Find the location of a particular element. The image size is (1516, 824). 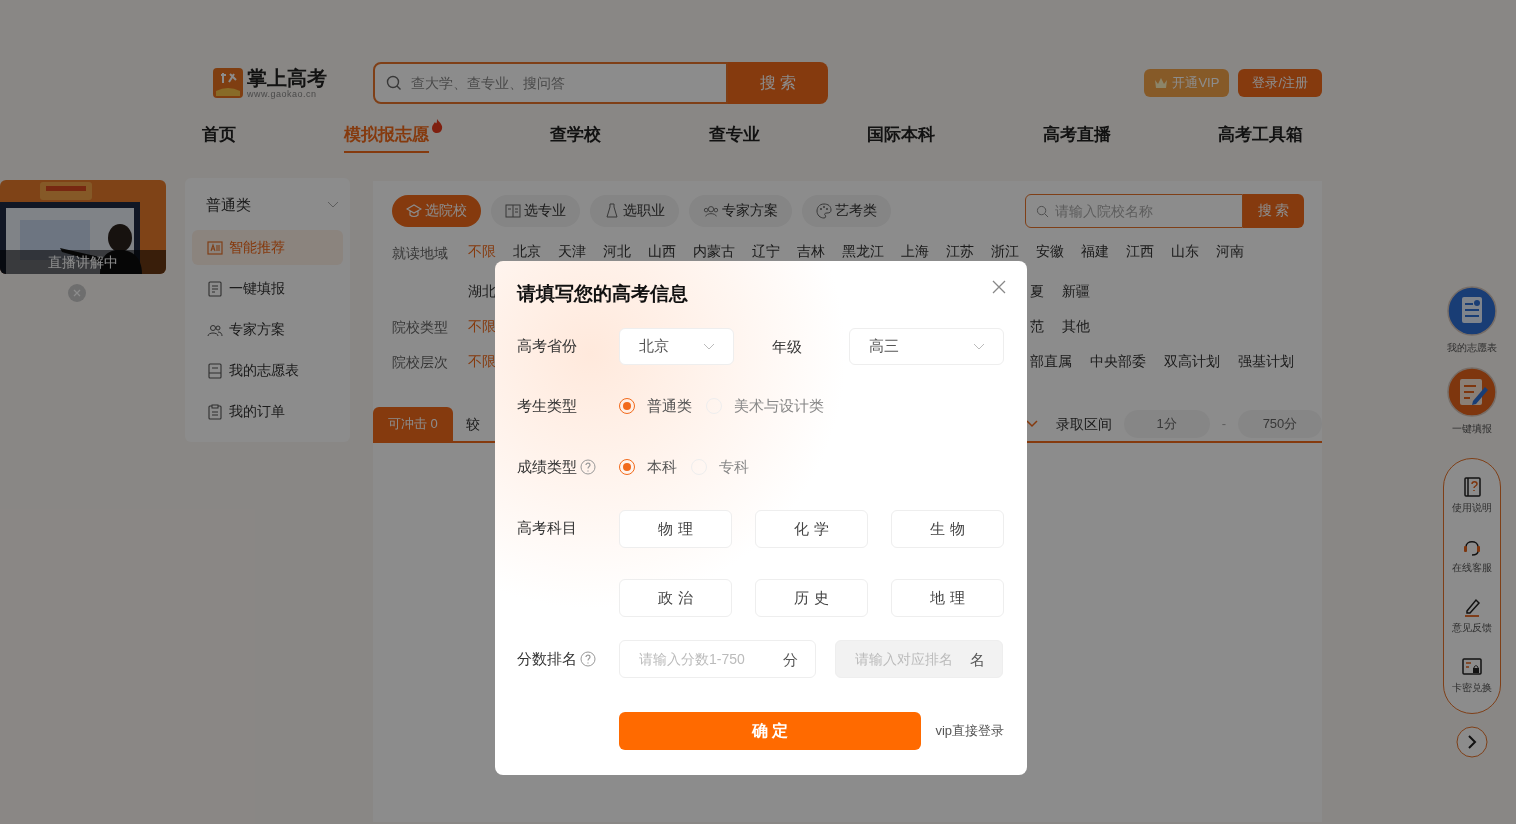

subject-option: 化 学 is located at coordinates (811, 529).